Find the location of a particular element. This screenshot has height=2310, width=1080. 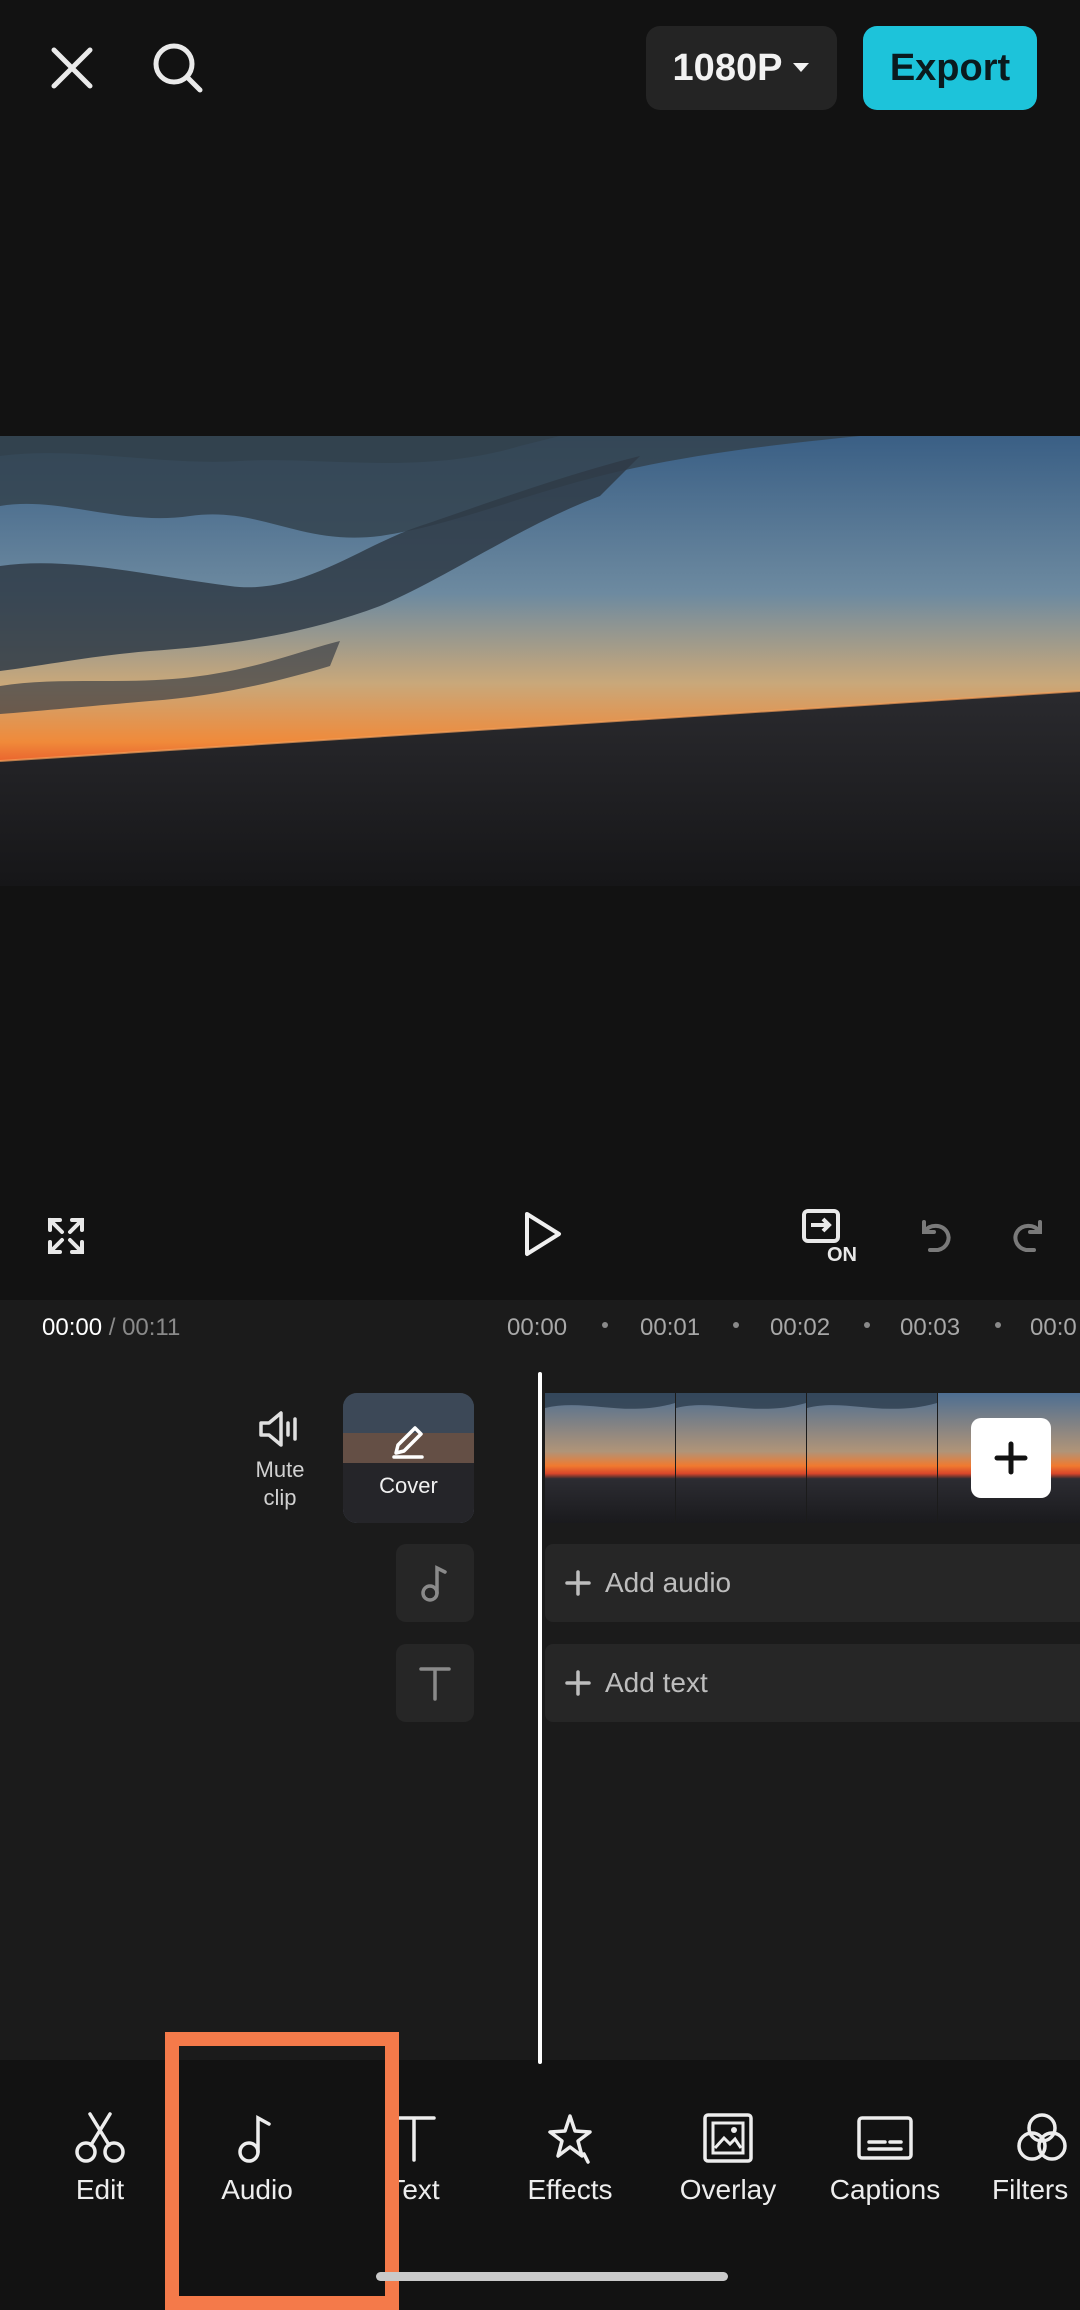

close-icon is located at coordinates (72, 68).